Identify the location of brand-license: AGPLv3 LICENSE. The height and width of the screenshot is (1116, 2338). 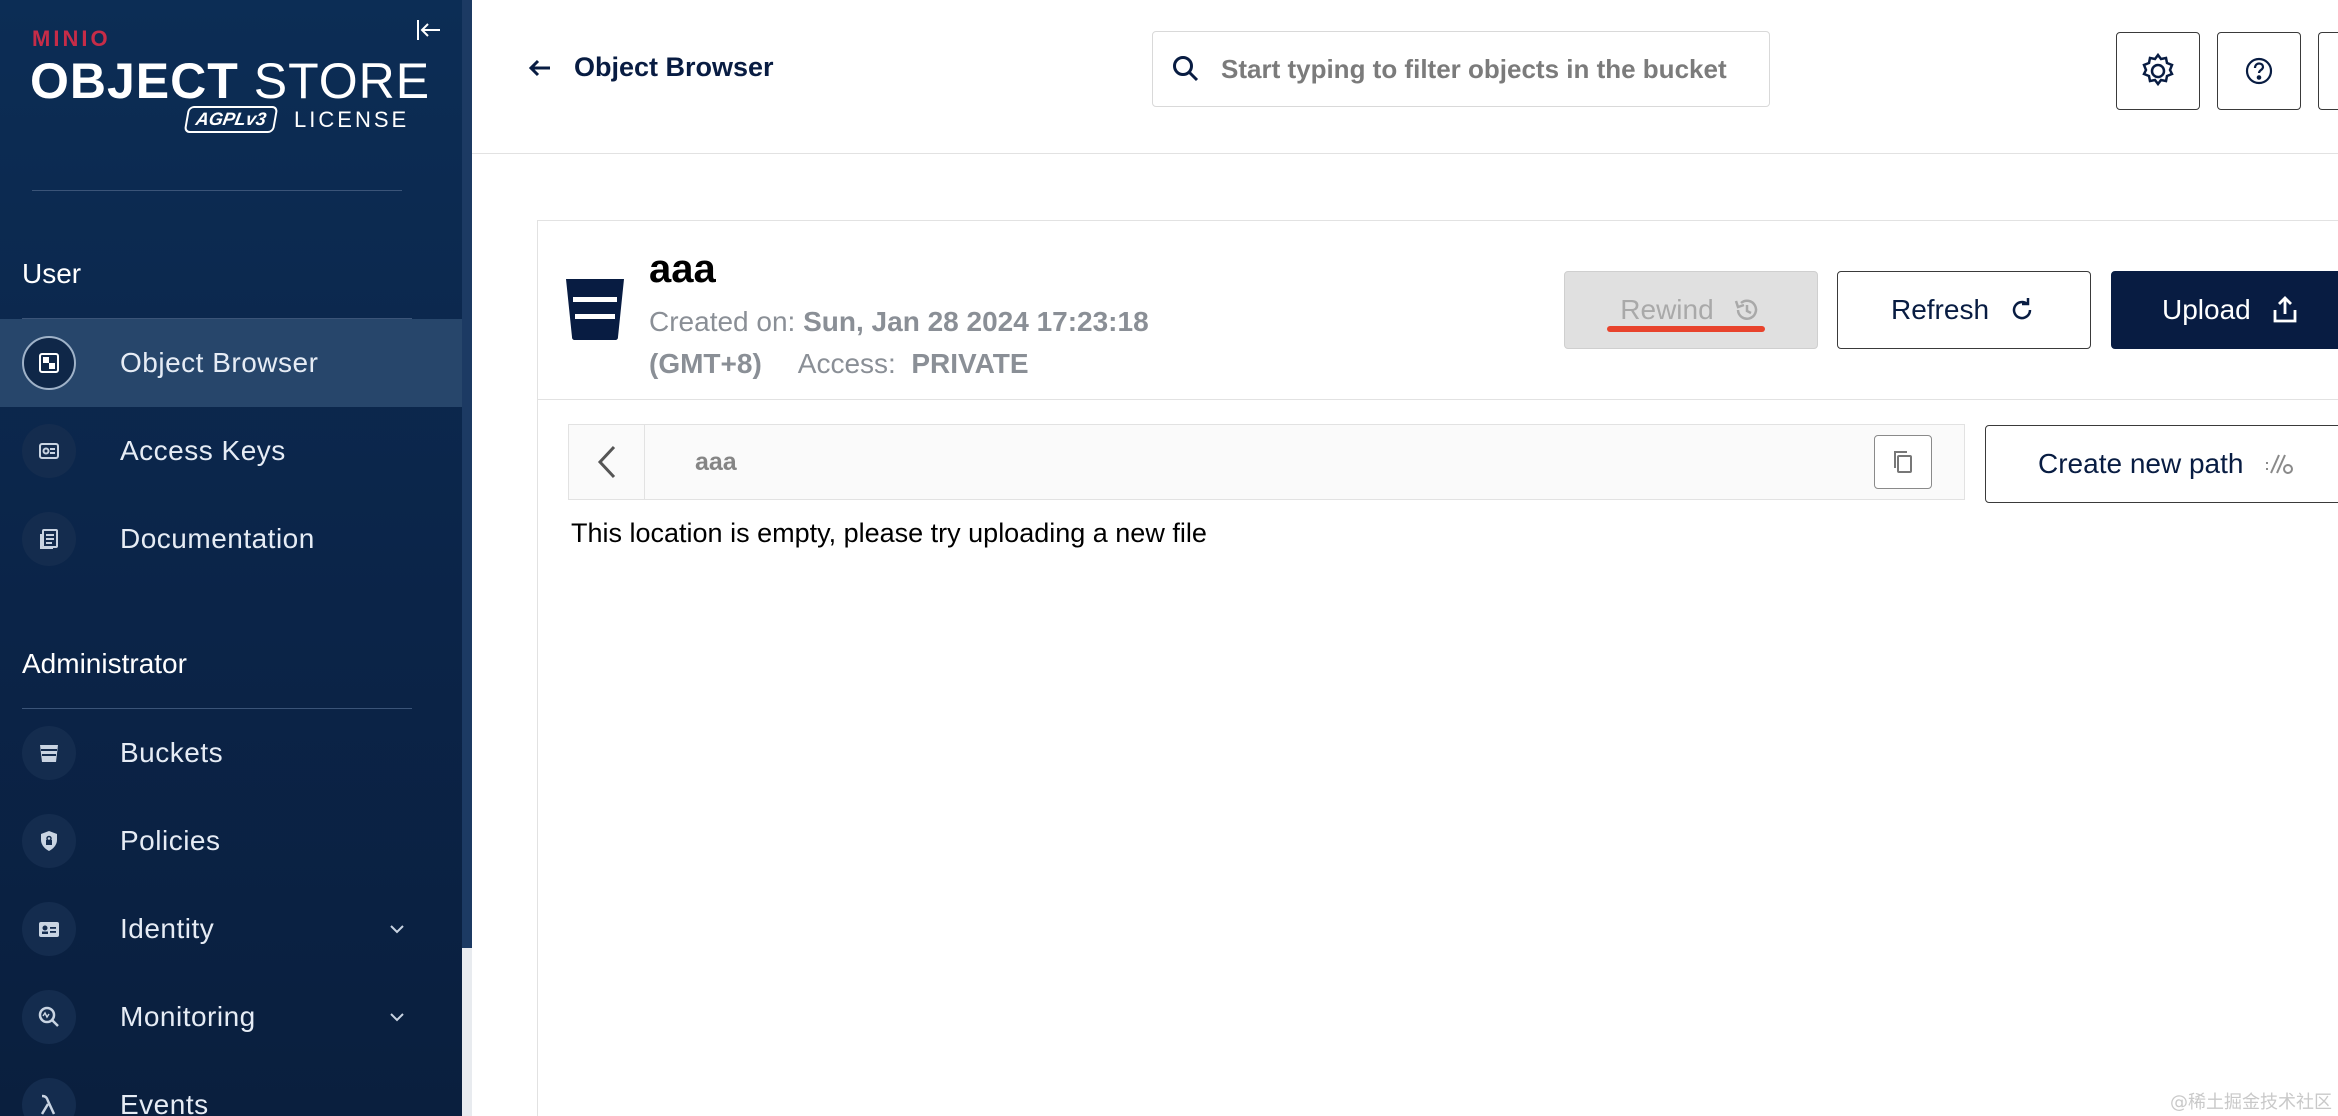
(296, 119).